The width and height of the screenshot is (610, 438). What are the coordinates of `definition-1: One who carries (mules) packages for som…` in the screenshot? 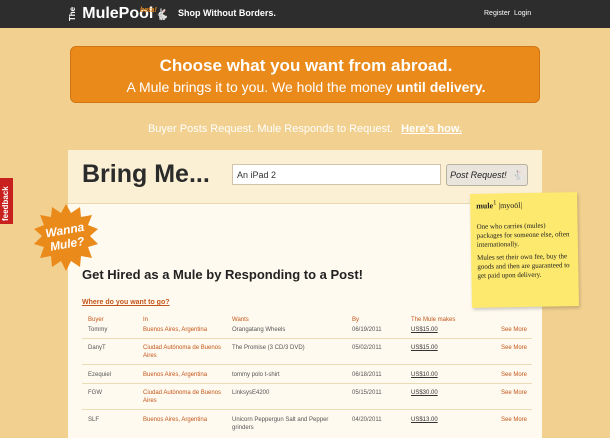 It's located at (523, 235).